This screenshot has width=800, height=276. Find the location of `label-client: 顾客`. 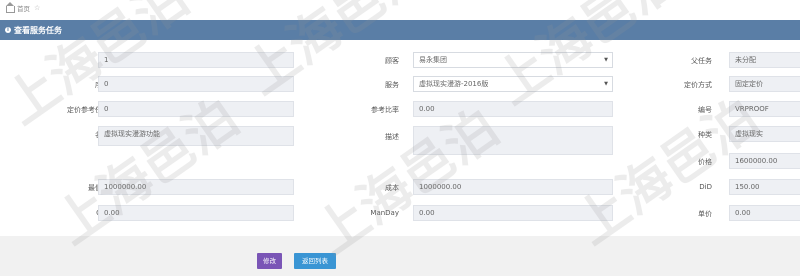

label-client: 顾客 is located at coordinates (392, 61).